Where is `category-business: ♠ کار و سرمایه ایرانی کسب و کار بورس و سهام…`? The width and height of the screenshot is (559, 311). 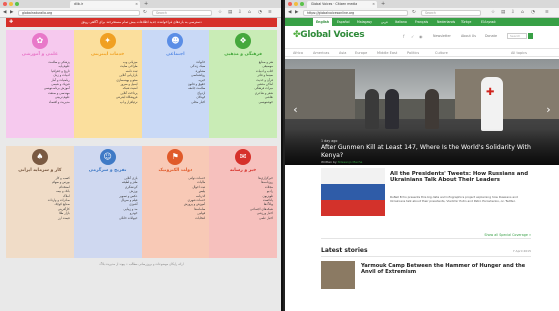 category-business: ♠ کار و سرمایه ایرانی کسب و کار بورس و سهام… is located at coordinates (40, 202).